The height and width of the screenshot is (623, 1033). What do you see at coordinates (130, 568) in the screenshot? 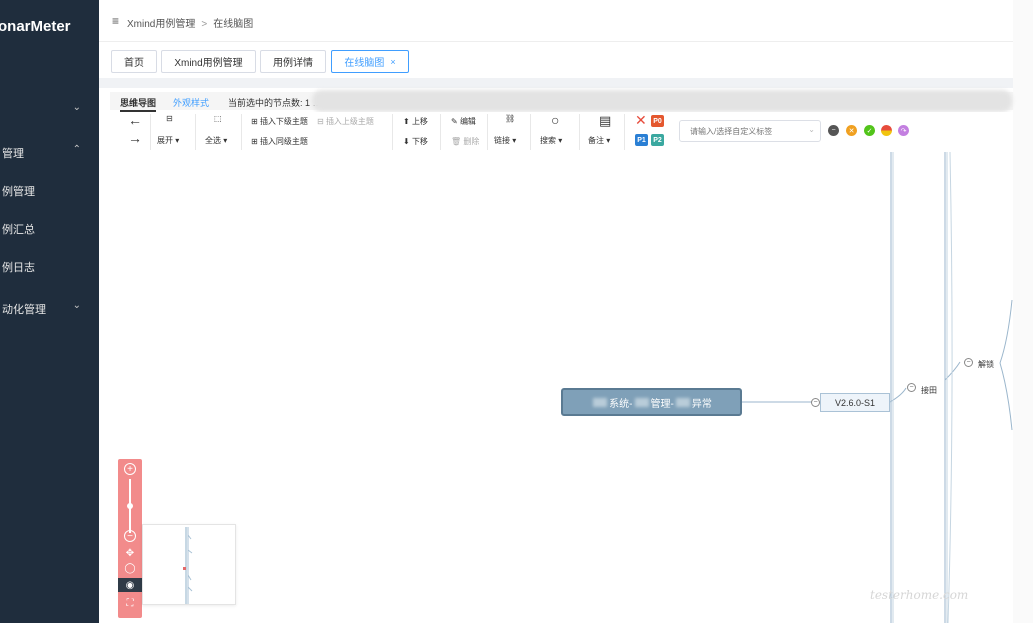
I see `locate-icon: ◯` at bounding box center [130, 568].